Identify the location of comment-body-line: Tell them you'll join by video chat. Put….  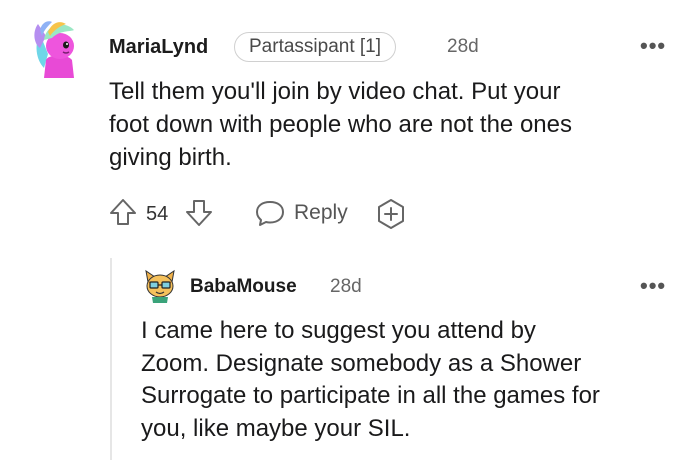
(335, 91).